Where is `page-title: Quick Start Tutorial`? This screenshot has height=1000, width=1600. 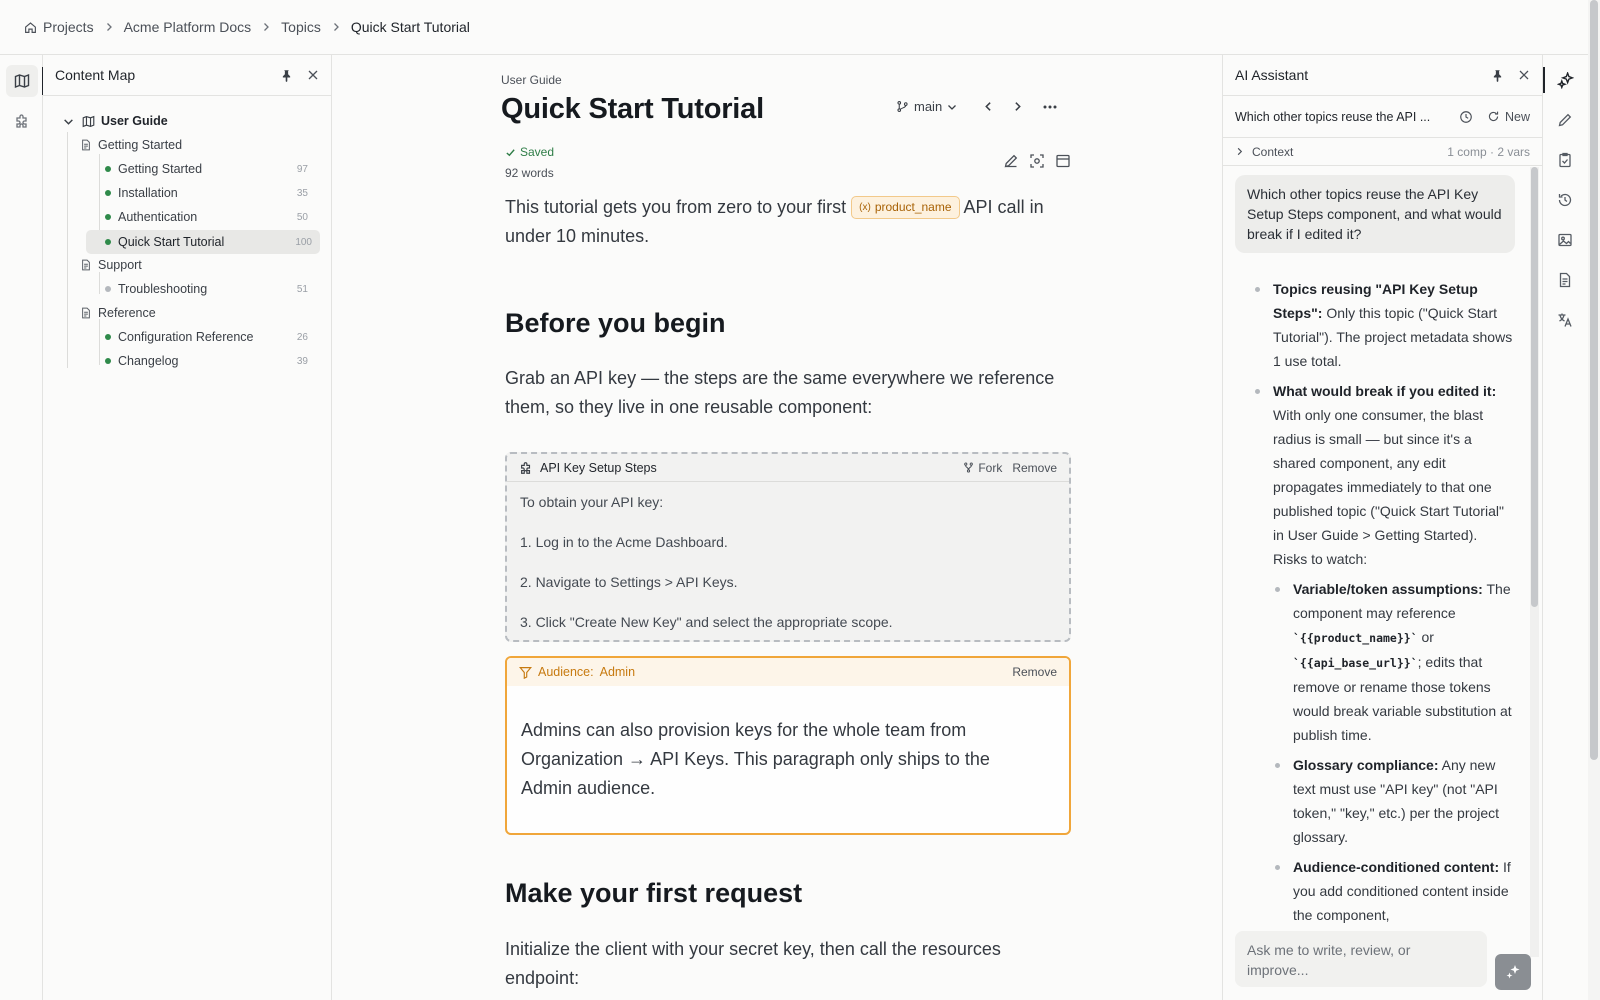 page-title: Quick Start Tutorial is located at coordinates (632, 109).